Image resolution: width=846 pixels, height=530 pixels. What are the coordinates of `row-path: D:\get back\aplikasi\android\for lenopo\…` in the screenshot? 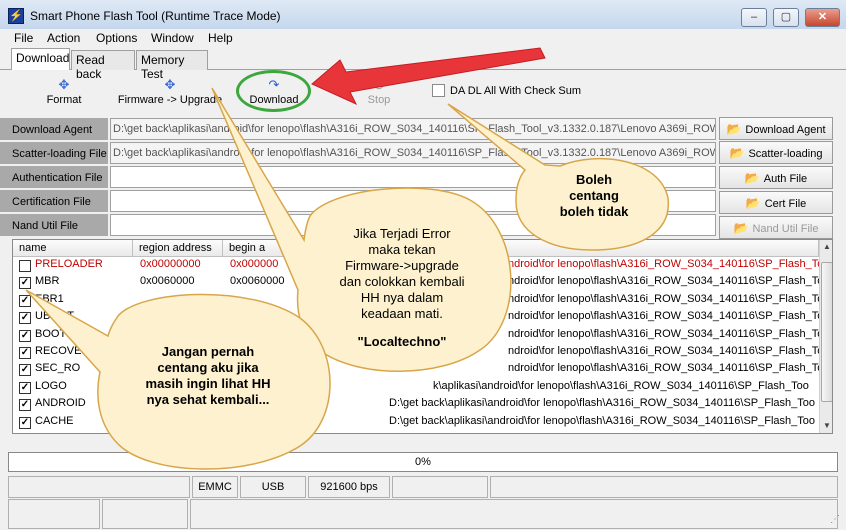 It's located at (602, 420).